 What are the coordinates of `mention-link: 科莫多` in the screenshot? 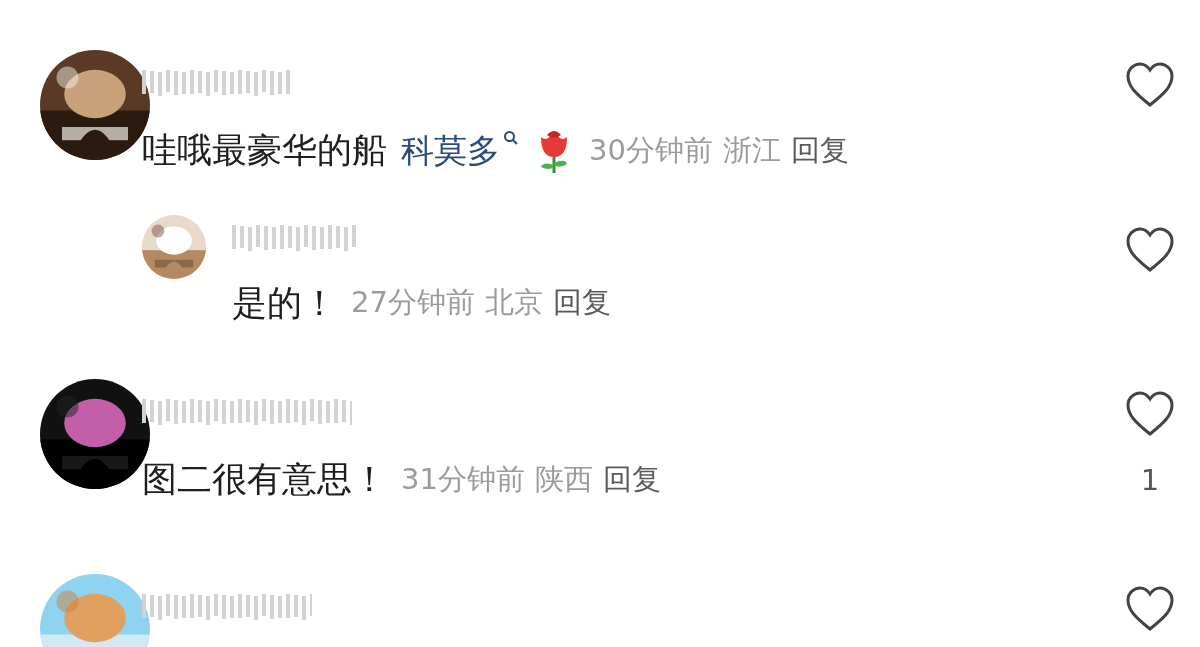 It's located at (460, 150).